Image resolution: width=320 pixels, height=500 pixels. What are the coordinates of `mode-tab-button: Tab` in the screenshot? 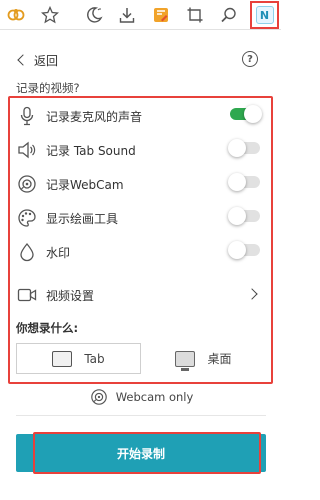 It's located at (78, 358).